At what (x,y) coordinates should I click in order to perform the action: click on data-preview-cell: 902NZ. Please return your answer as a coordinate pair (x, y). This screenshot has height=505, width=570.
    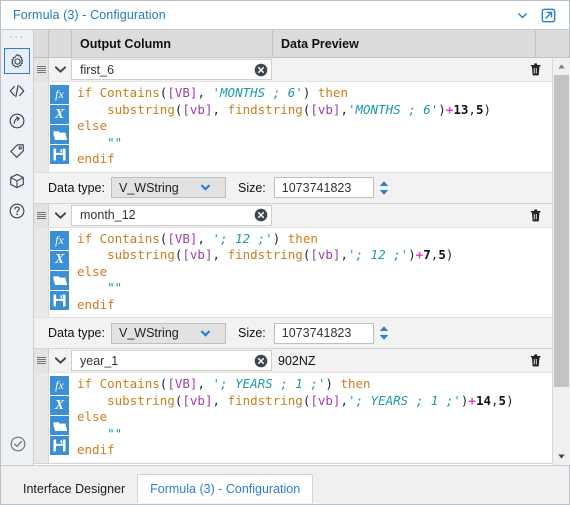
    Looking at the image, I should click on (395, 360).